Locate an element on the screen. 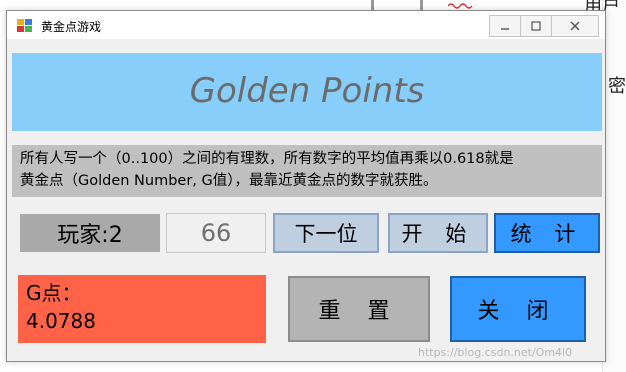  game-title: Golden Points is located at coordinates (307, 91).